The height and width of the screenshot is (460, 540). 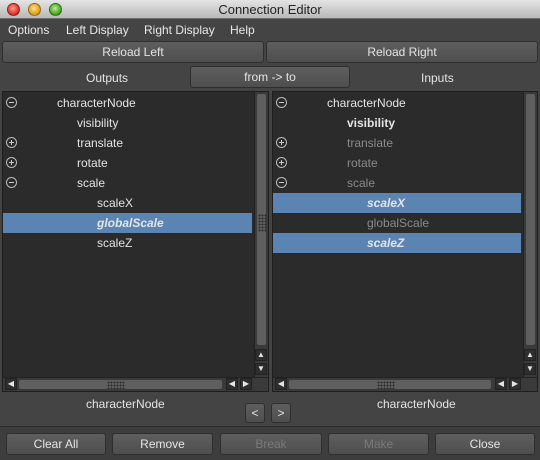 I want to click on inputs-label: Inputs, so click(x=437, y=78).